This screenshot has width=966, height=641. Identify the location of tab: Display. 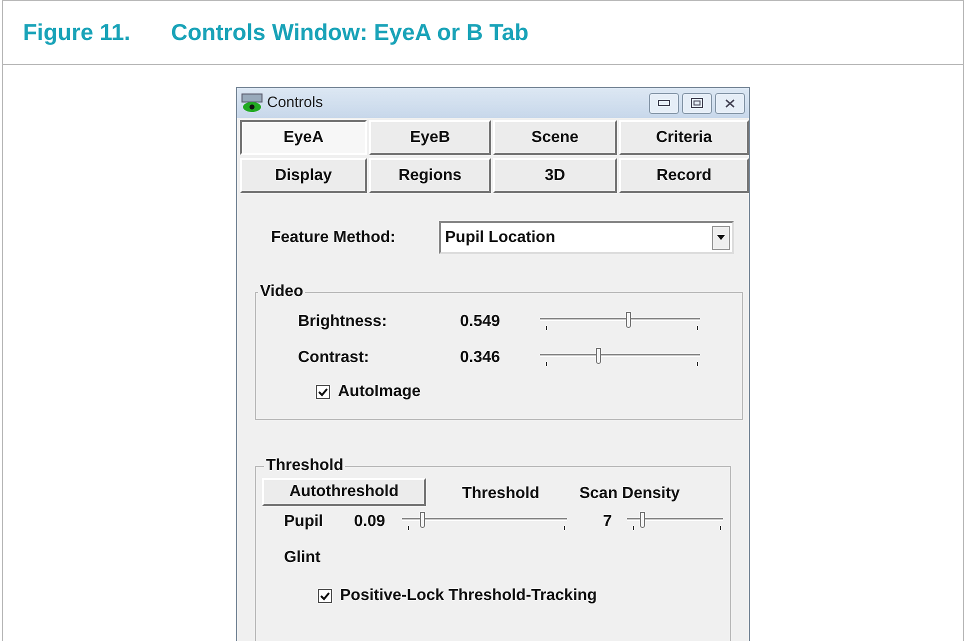
(303, 175).